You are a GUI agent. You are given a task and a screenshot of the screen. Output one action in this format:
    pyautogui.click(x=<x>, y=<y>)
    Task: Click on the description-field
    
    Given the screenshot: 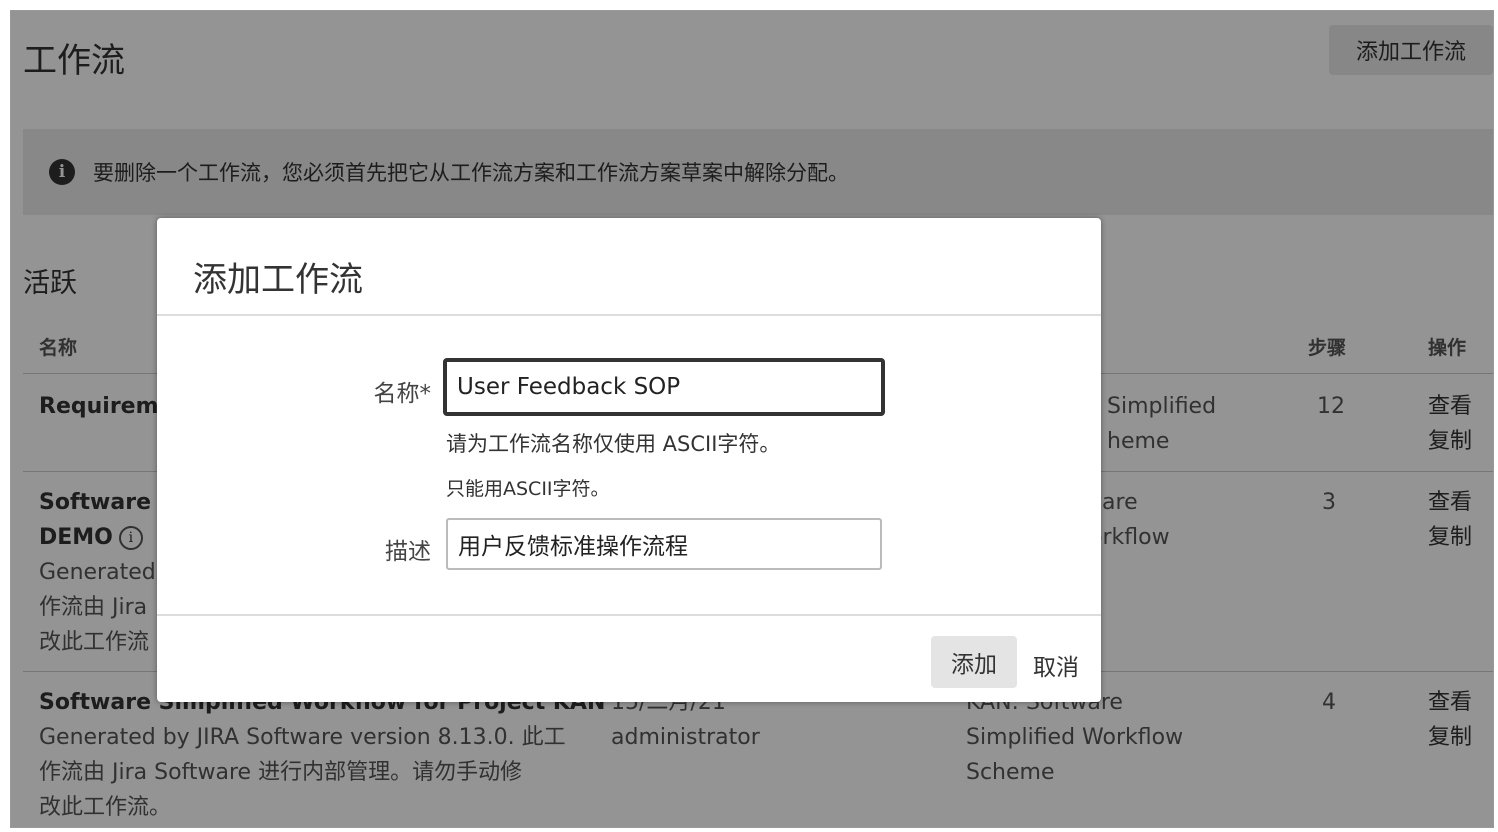 What is the action you would take?
    pyautogui.click(x=664, y=544)
    